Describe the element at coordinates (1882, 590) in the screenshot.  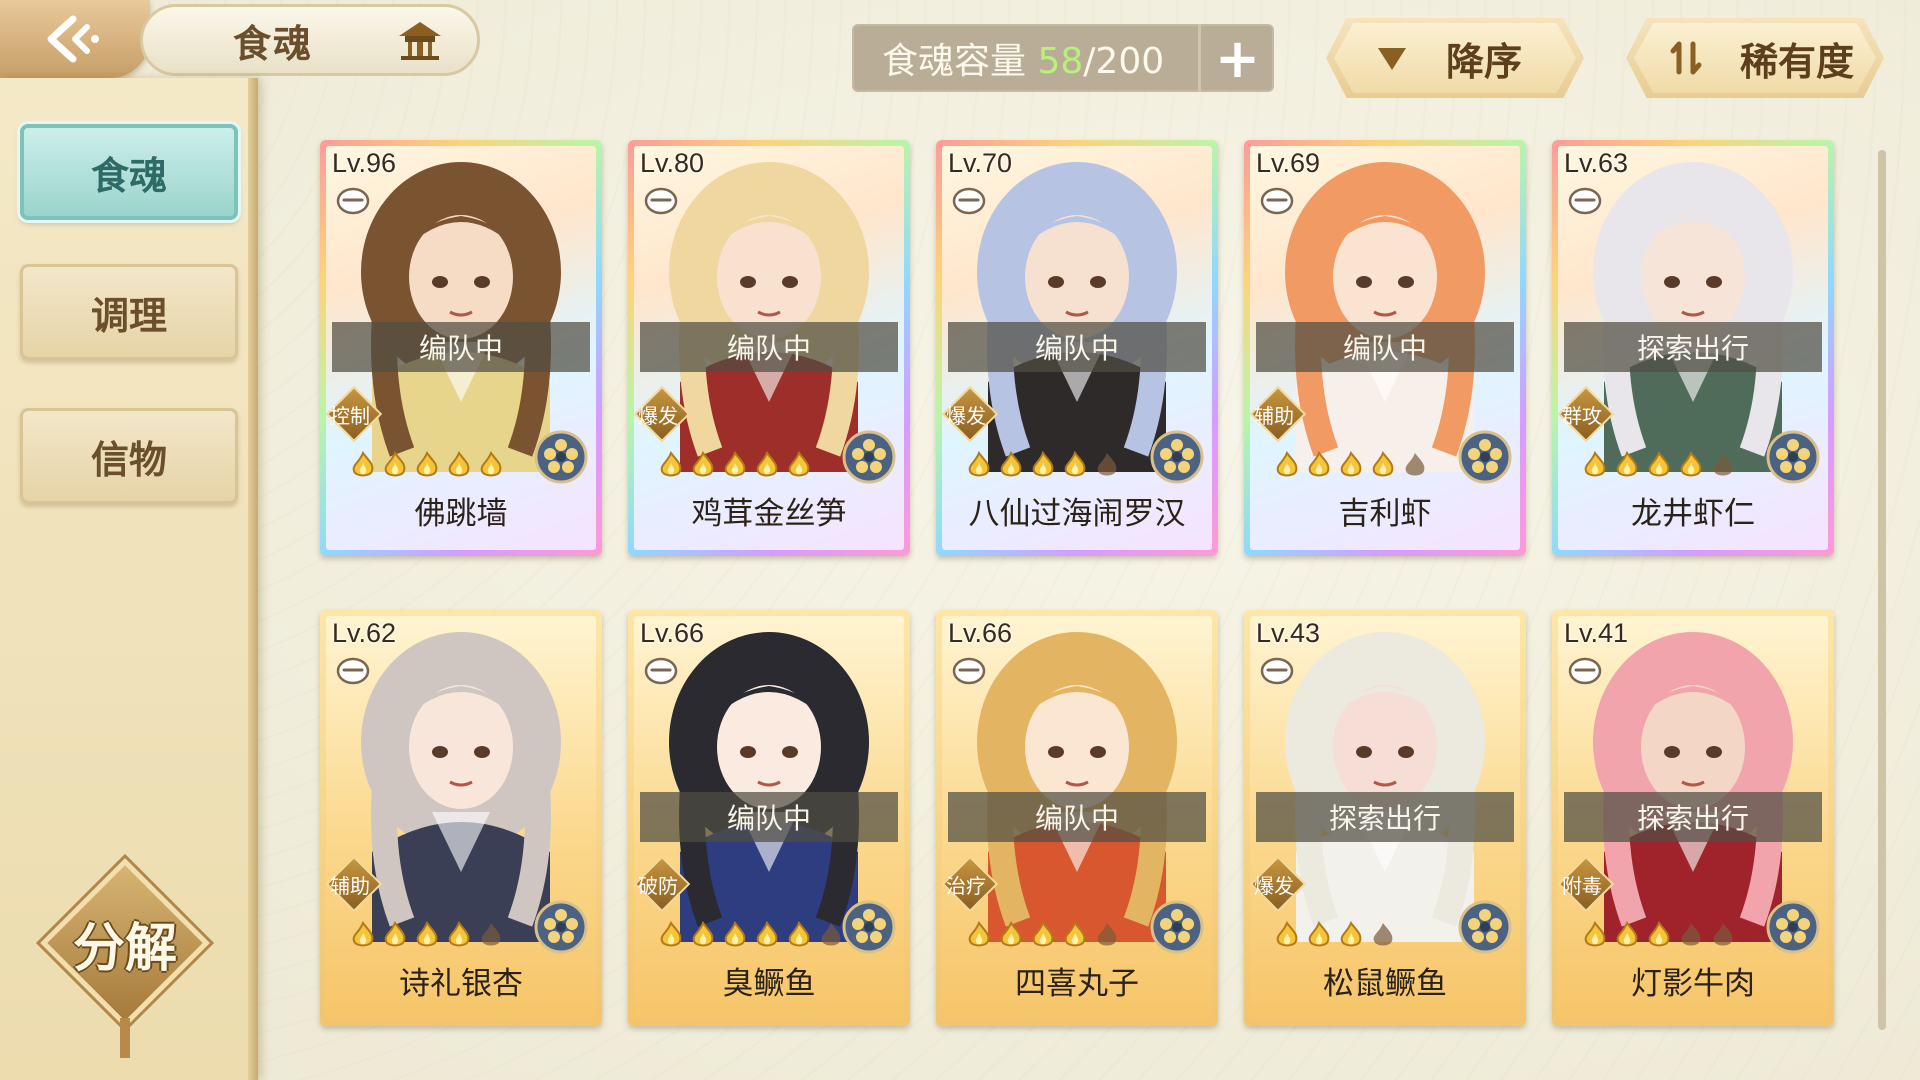
I see `scrollbar` at that location.